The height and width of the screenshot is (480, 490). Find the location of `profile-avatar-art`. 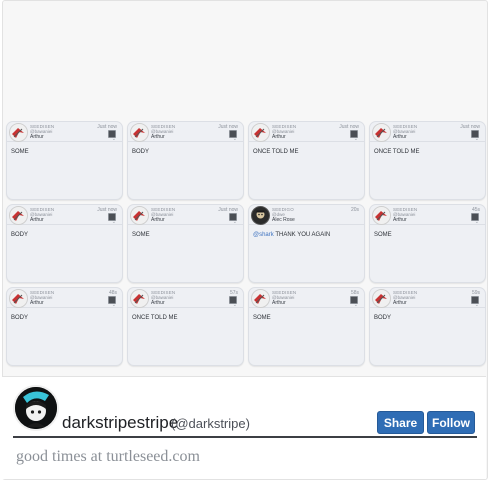

profile-avatar-art is located at coordinates (36, 408).